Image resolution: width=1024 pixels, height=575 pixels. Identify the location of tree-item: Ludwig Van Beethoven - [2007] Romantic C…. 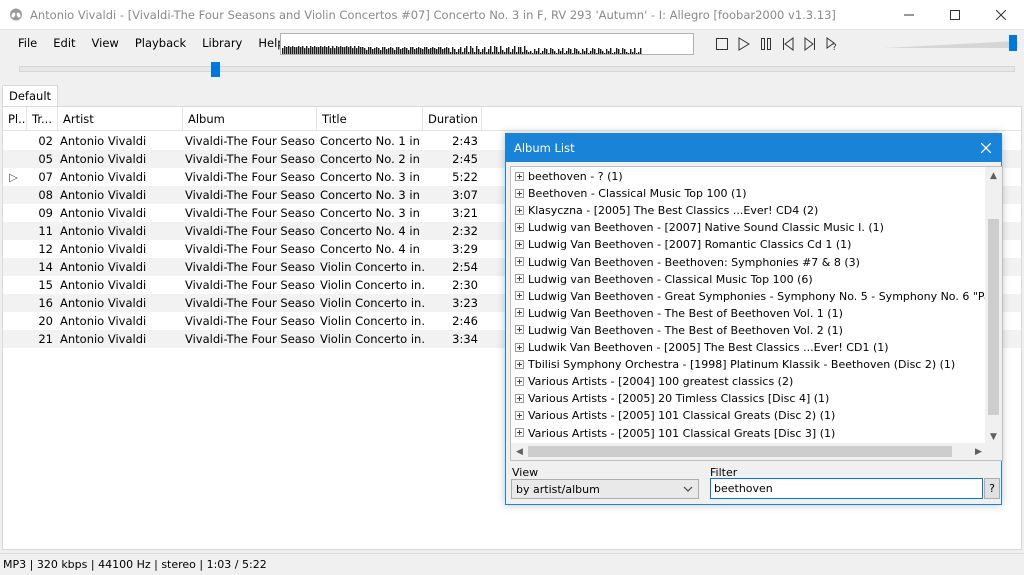
(683, 244).